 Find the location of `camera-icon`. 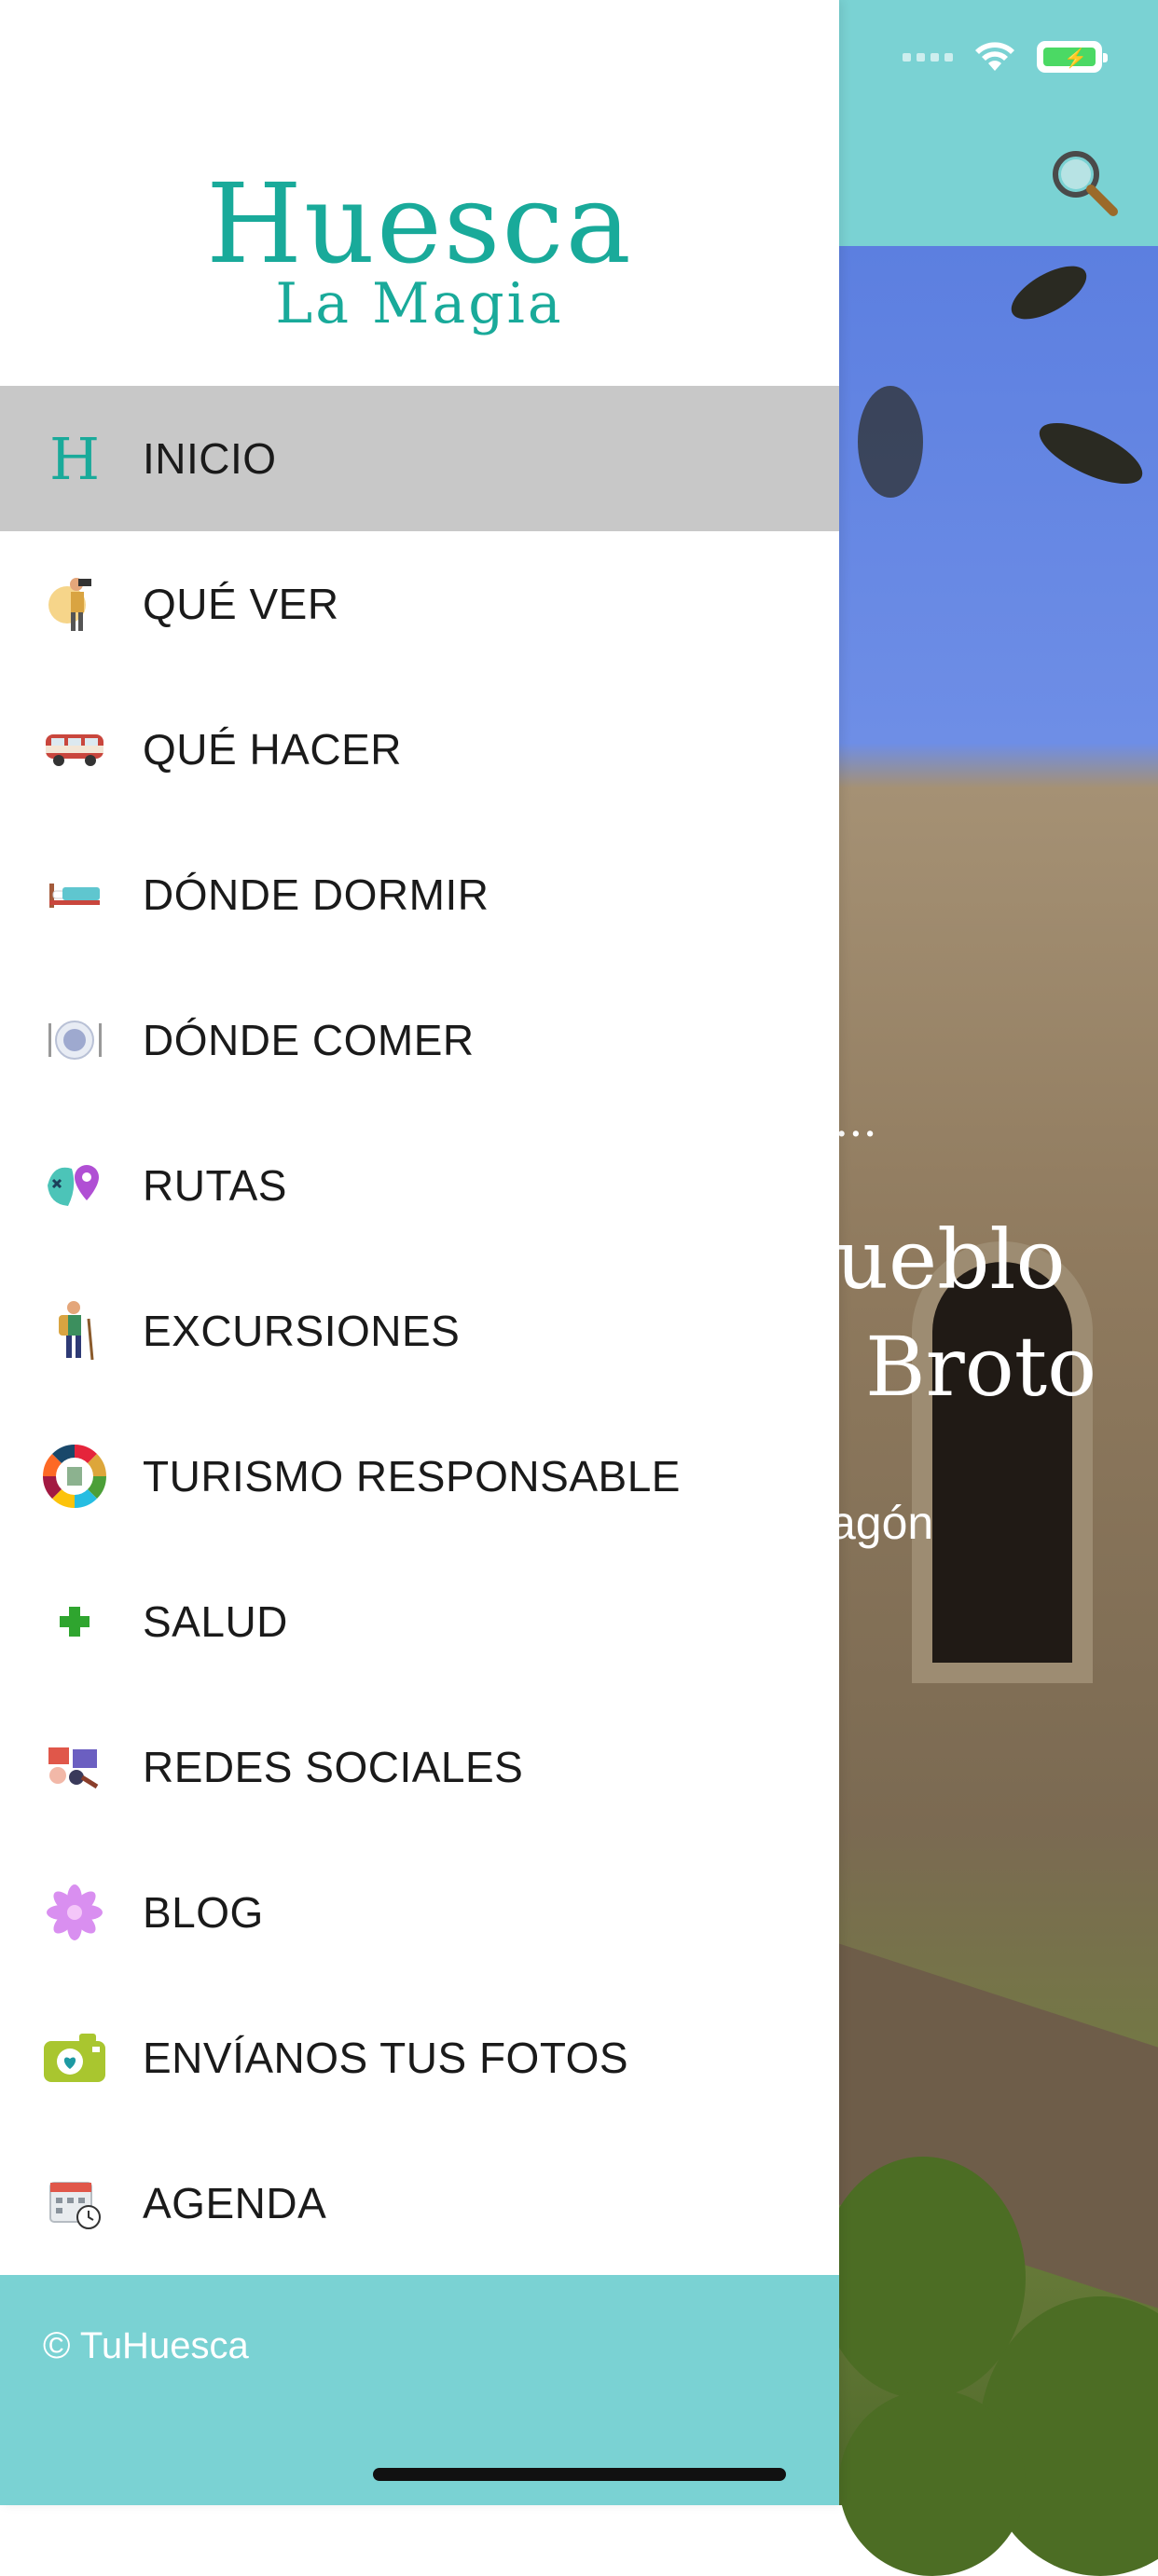

camera-icon is located at coordinates (75, 2057).